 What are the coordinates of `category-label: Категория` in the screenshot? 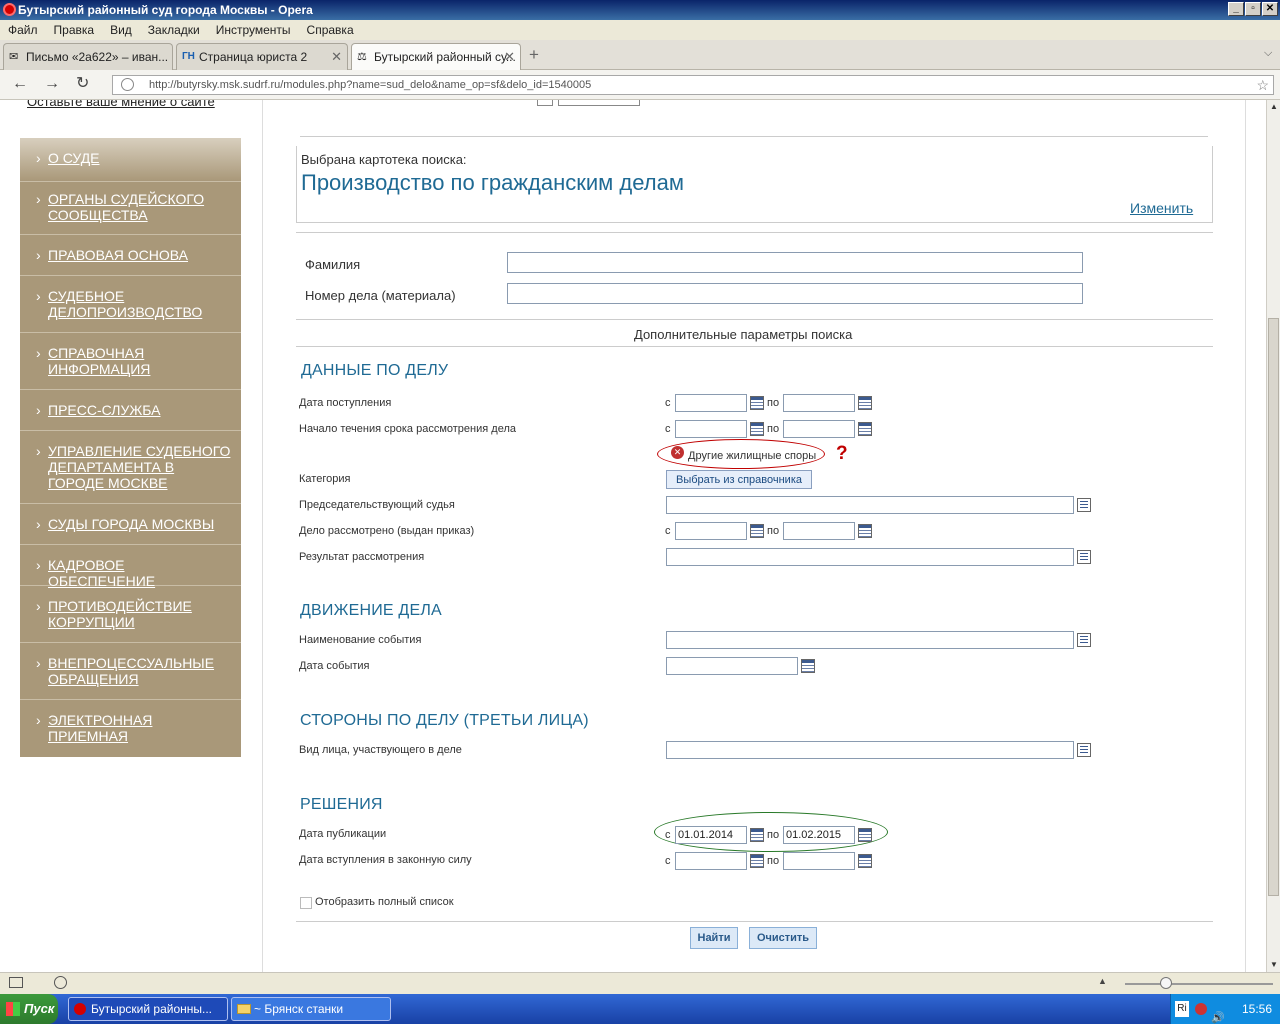 It's located at (325, 479).